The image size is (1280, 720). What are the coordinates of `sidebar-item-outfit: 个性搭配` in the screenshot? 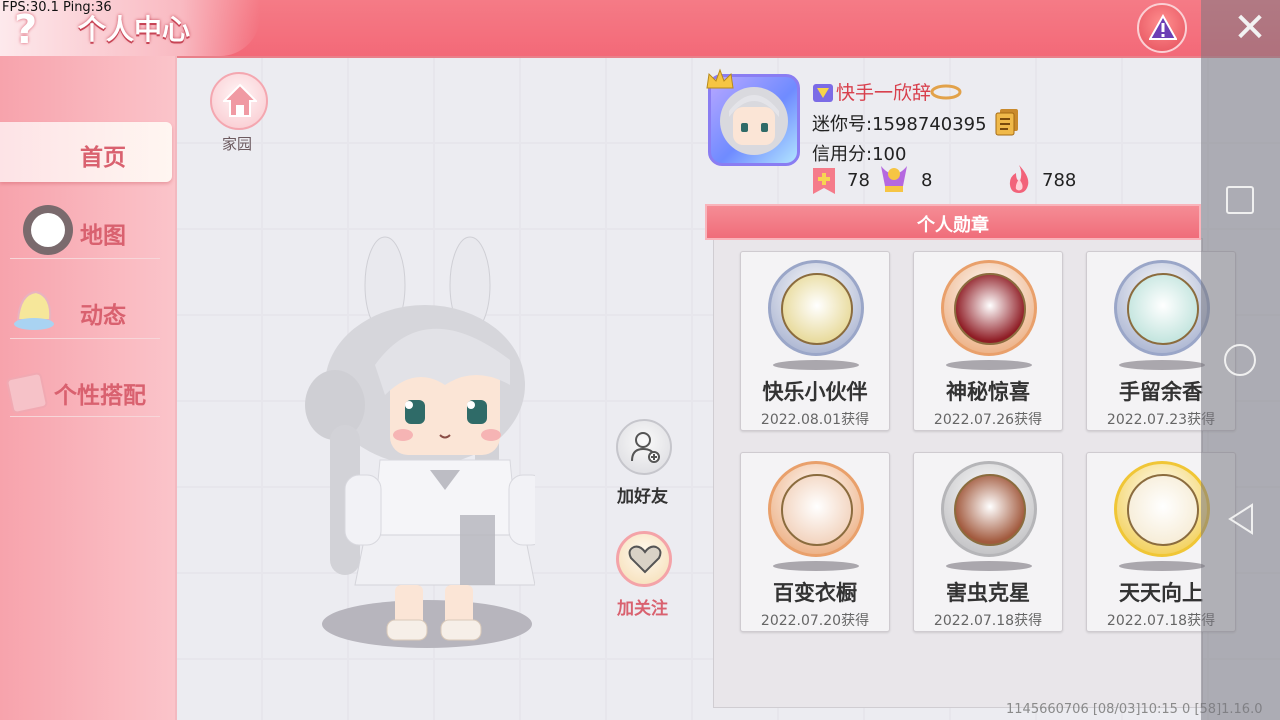 It's located at (86, 390).